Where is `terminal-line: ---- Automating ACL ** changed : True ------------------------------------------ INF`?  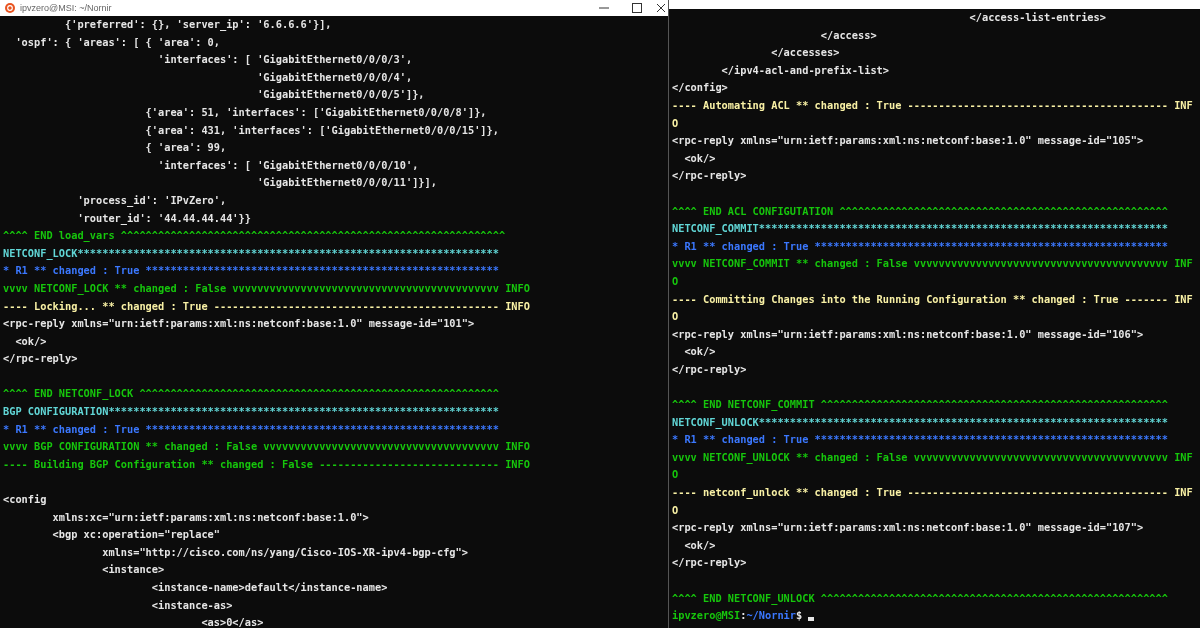
terminal-line: ---- Automating ACL ** changed : True ------------------------------------------ INF is located at coordinates (932, 104).